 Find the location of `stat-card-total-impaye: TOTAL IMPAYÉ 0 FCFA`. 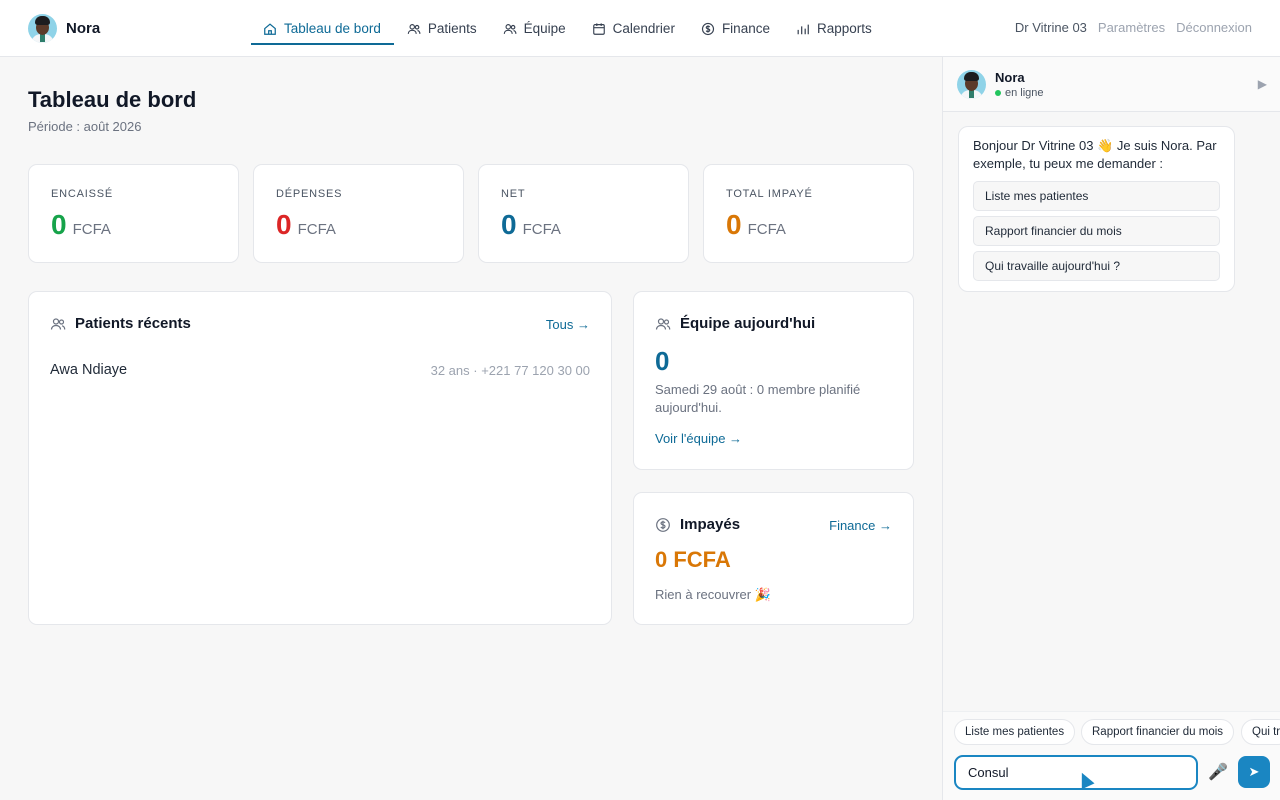

stat-card-total-impaye: TOTAL IMPAYÉ 0 FCFA is located at coordinates (808, 213).